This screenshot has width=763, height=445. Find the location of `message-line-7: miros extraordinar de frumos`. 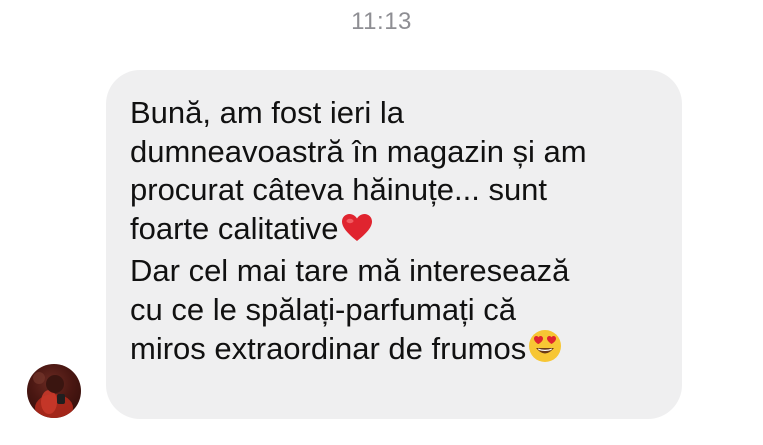

message-line-7: miros extraordinar de frumos is located at coordinates (399, 351).